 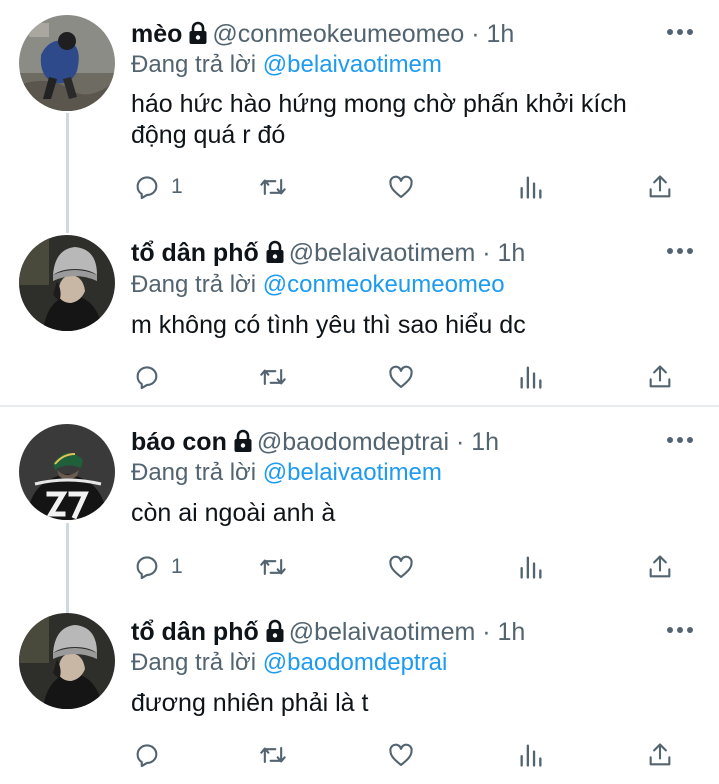 I want to click on display-name: báo con, so click(x=179, y=442).